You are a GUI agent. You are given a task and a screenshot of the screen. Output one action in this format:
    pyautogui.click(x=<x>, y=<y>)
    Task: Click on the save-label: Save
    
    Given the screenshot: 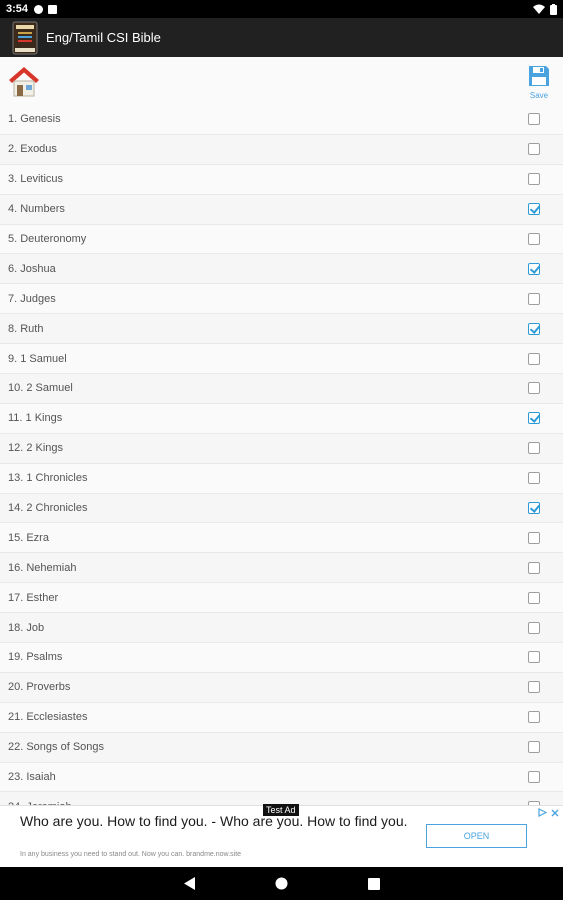 What is the action you would take?
    pyautogui.click(x=539, y=95)
    